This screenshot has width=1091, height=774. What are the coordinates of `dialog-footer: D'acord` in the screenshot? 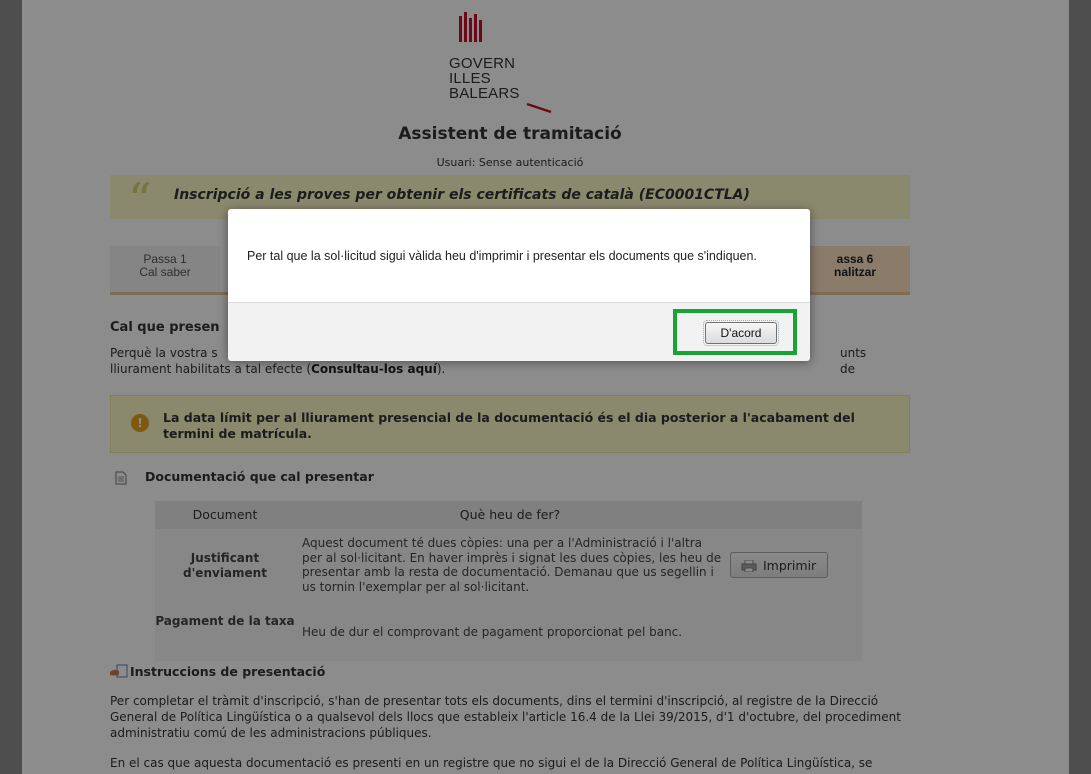 It's located at (519, 331).